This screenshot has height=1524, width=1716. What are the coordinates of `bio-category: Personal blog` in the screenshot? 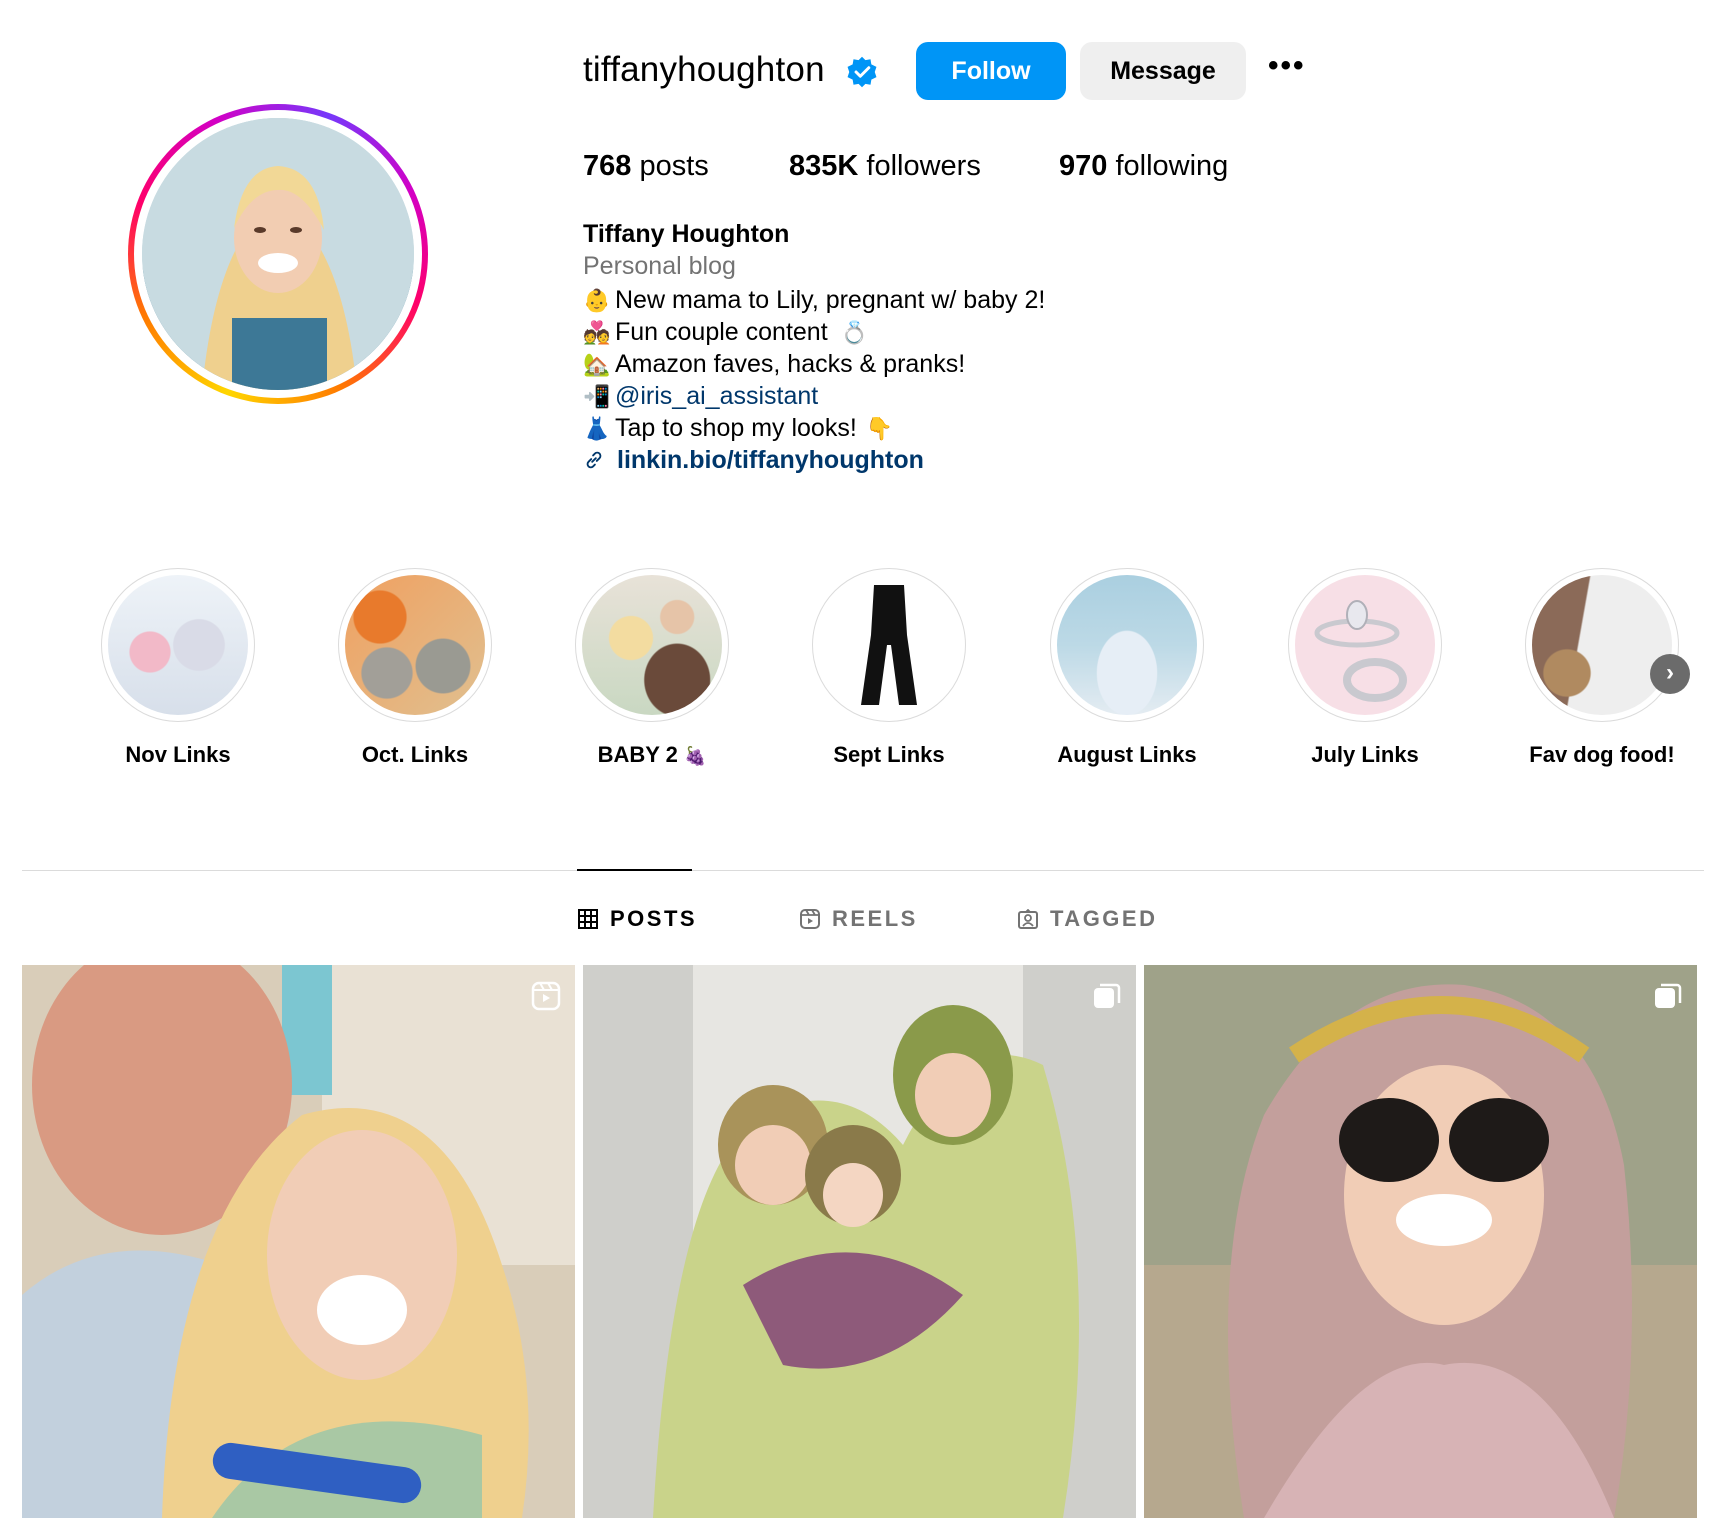 It's located at (659, 266).